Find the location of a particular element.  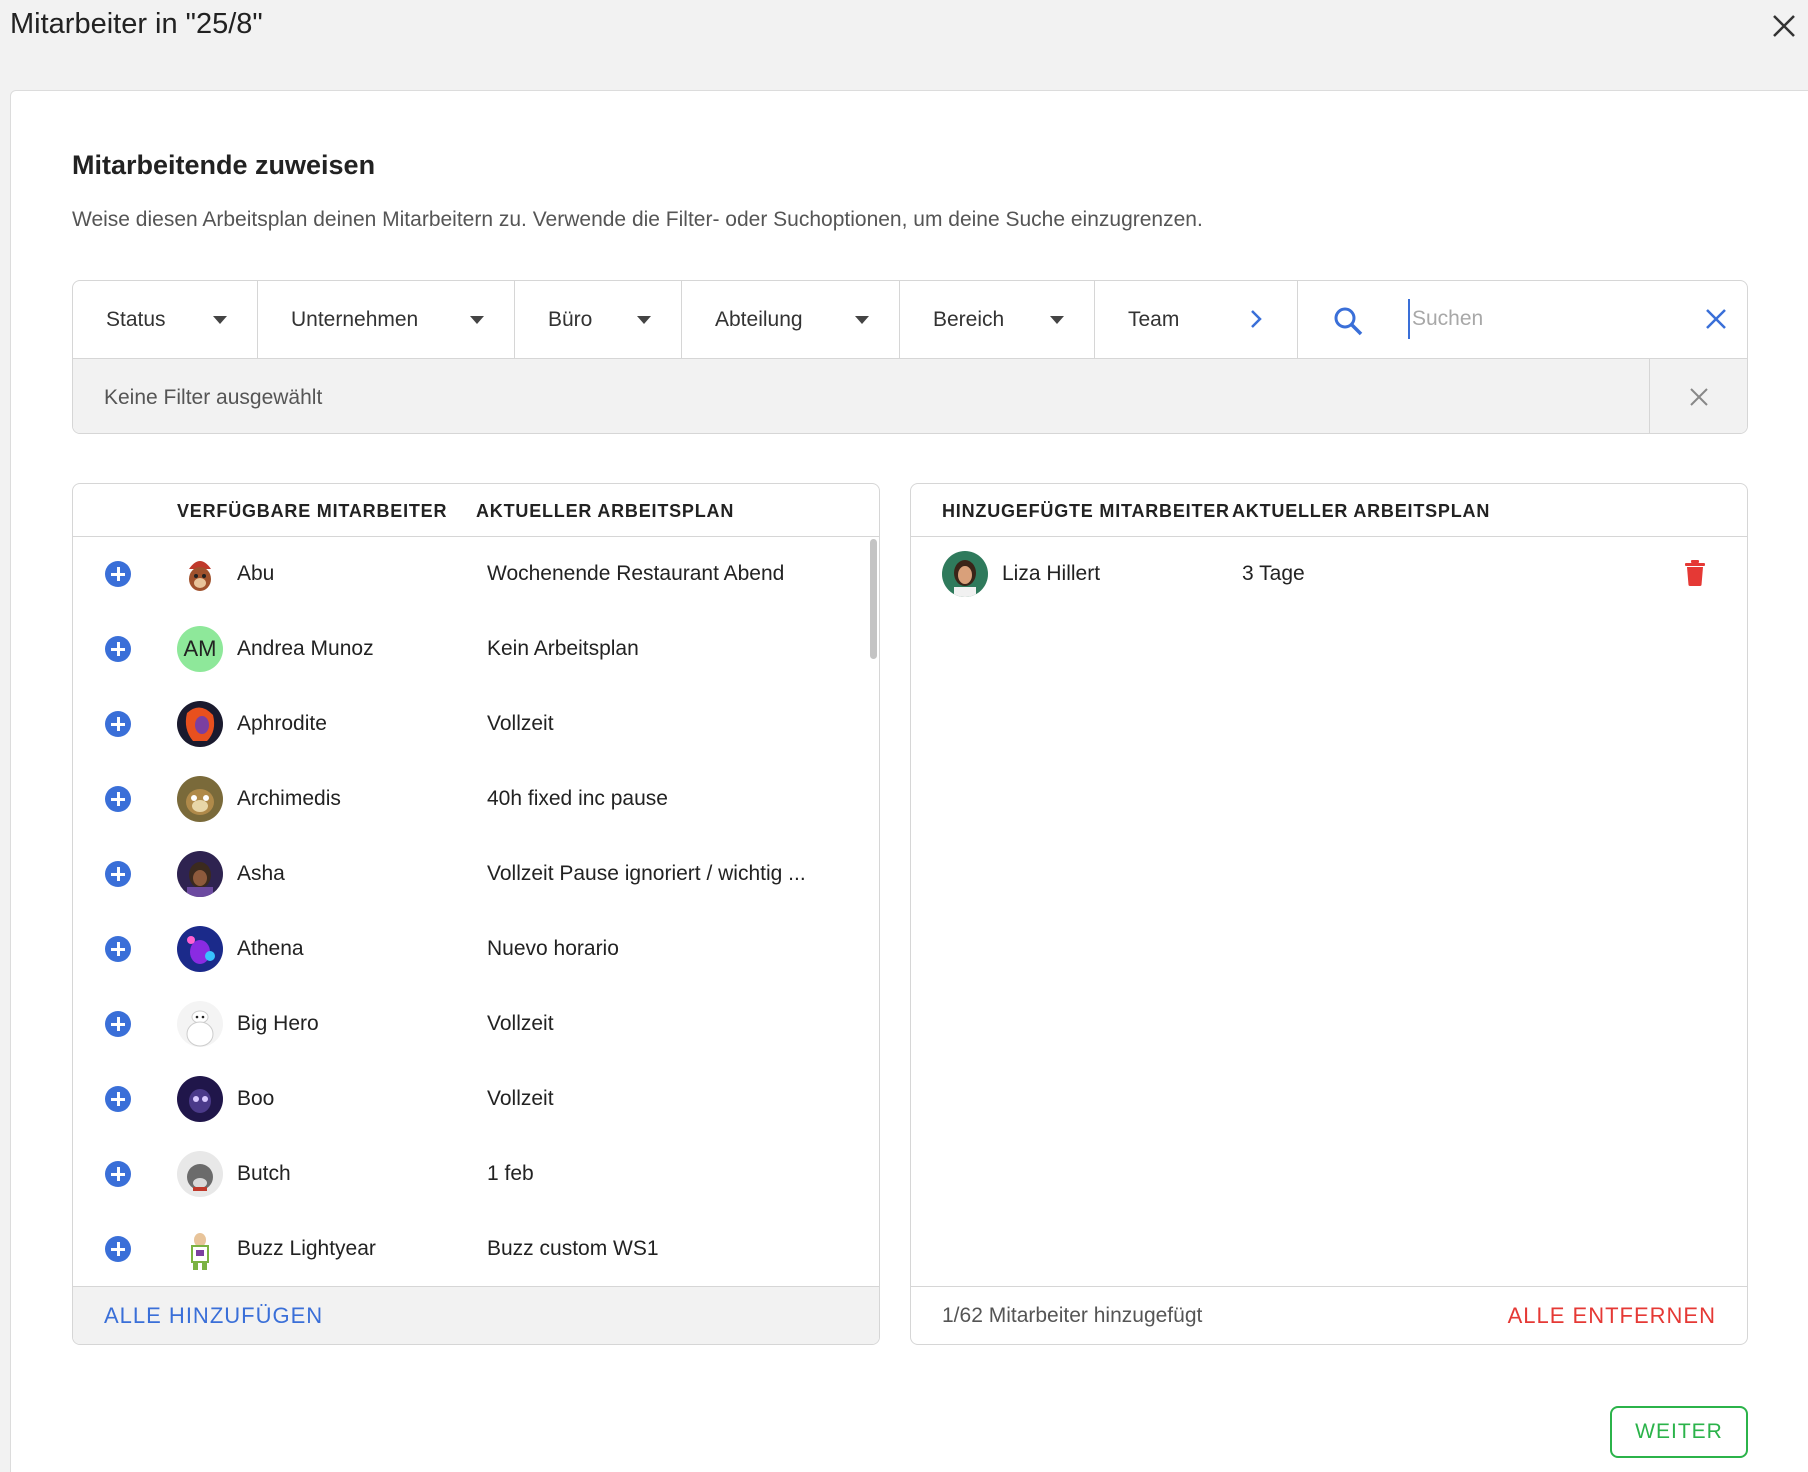

employee-name: Athena is located at coordinates (270, 948).